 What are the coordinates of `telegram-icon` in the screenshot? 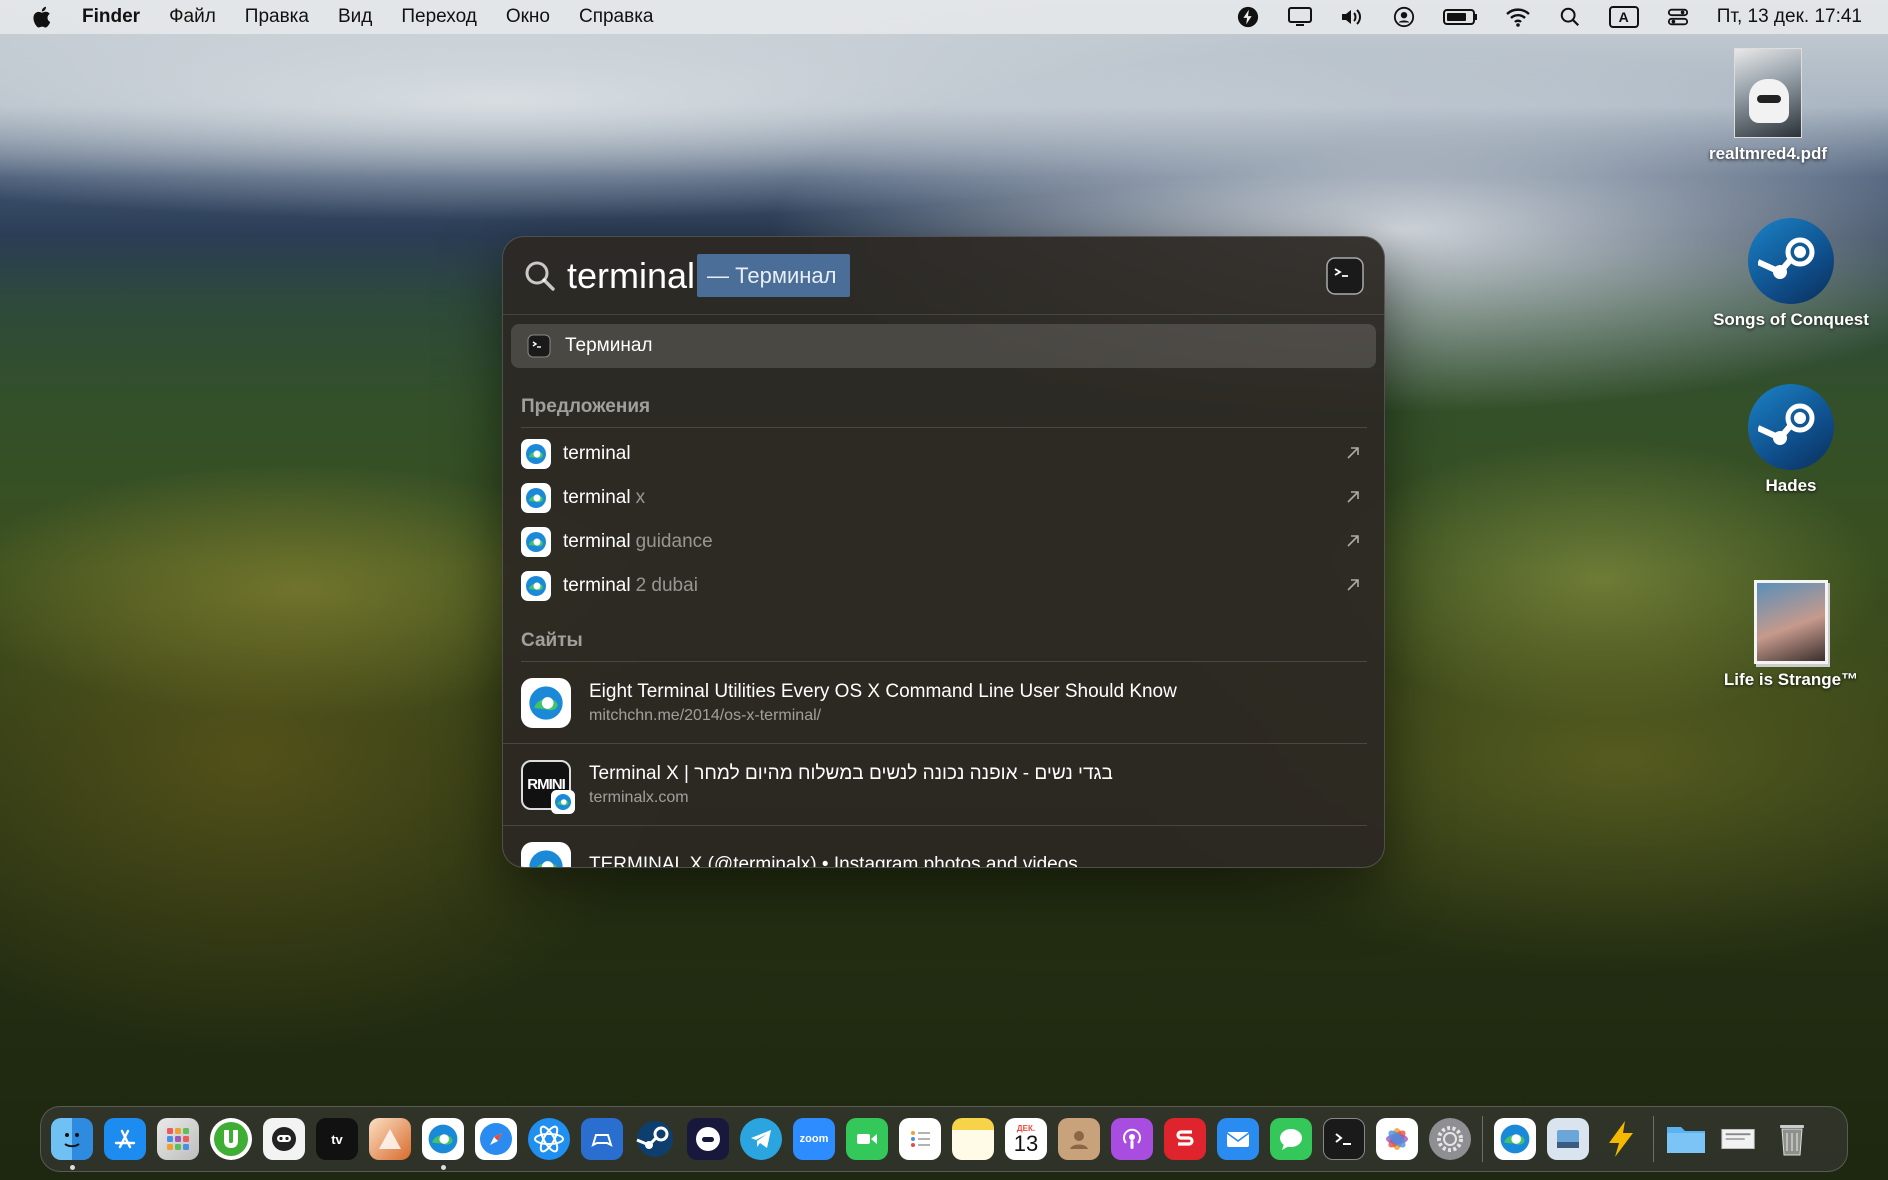 It's located at (761, 1139).